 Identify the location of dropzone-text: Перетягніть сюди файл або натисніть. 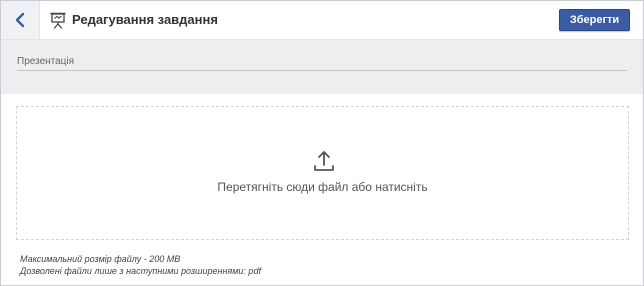
(322, 187).